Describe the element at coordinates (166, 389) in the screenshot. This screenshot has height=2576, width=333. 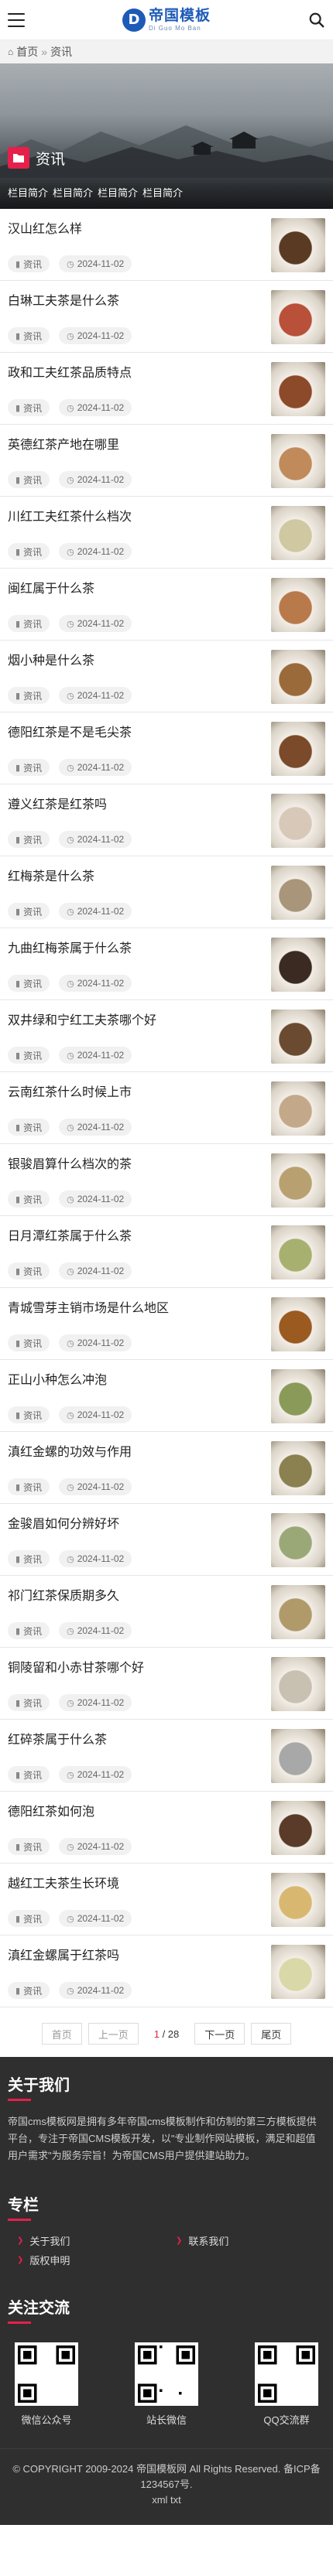
I see `article-item: 政和工夫红茶品质特点 ▮ 资讯 ◷ 2024-11-02` at that location.